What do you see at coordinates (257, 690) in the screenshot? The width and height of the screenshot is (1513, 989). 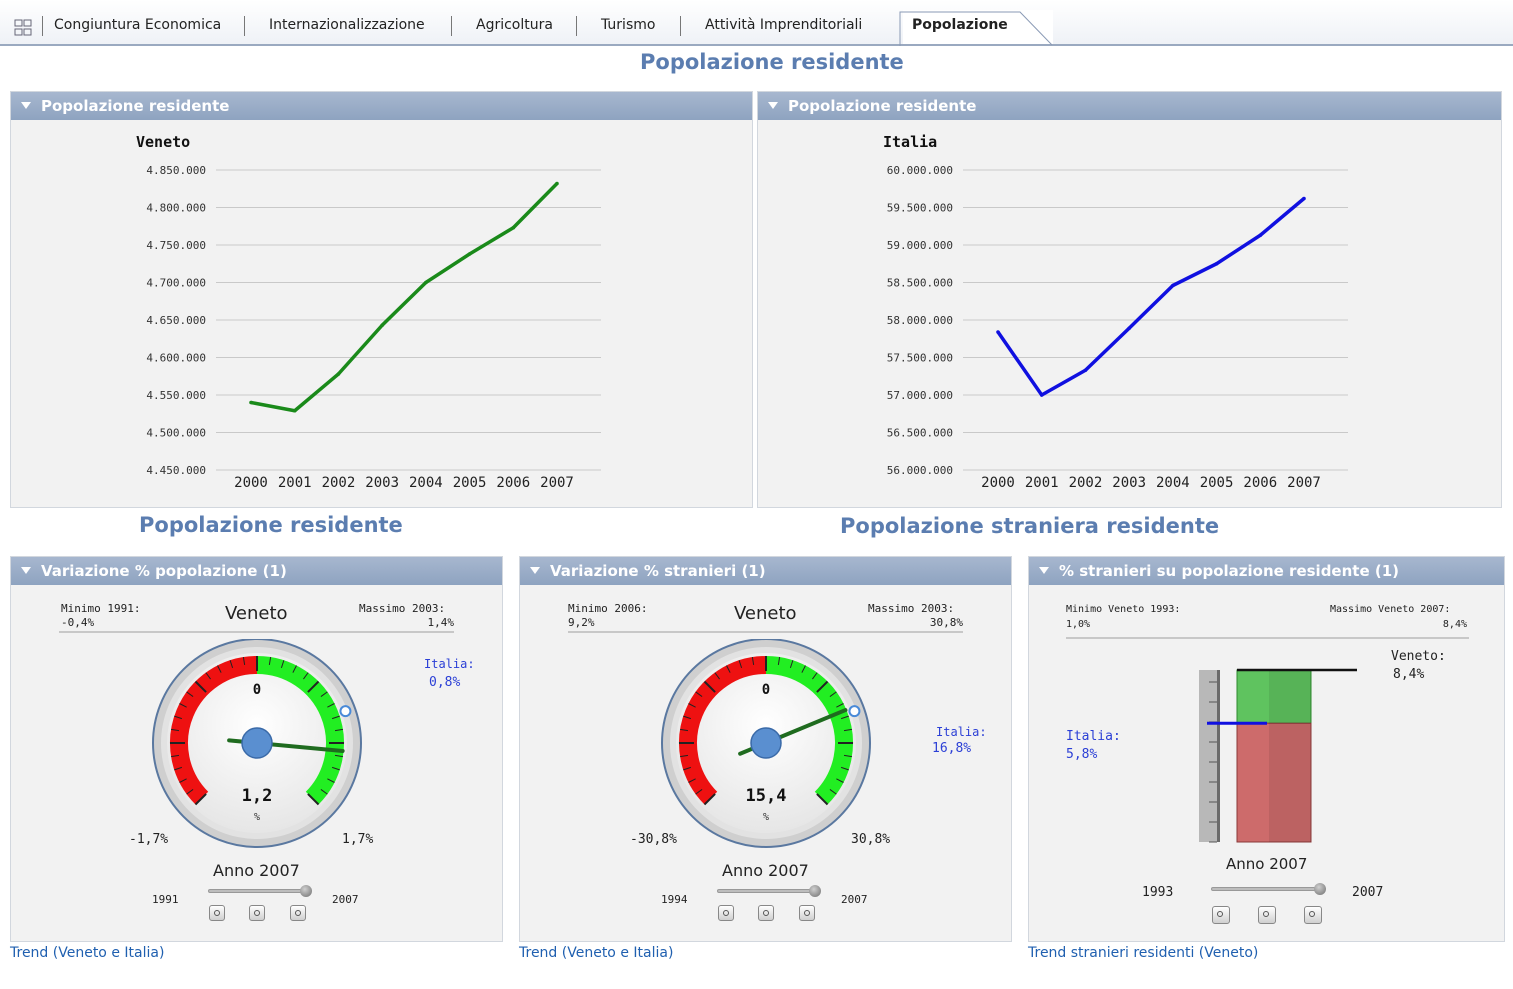 I see `gauge-zero-label: 0` at bounding box center [257, 690].